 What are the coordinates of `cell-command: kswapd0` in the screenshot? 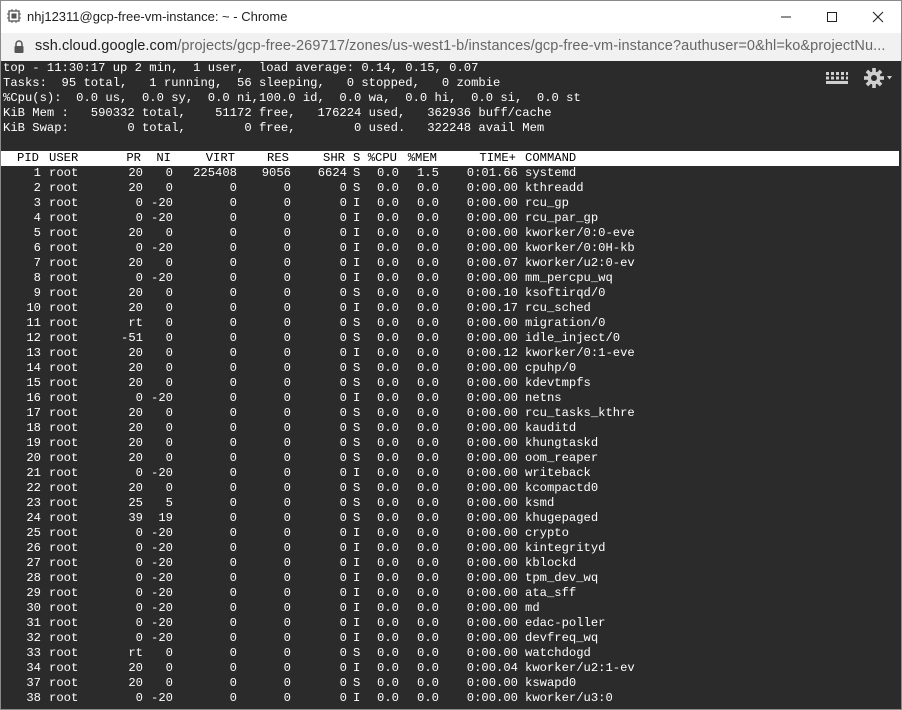 It's located at (551, 683).